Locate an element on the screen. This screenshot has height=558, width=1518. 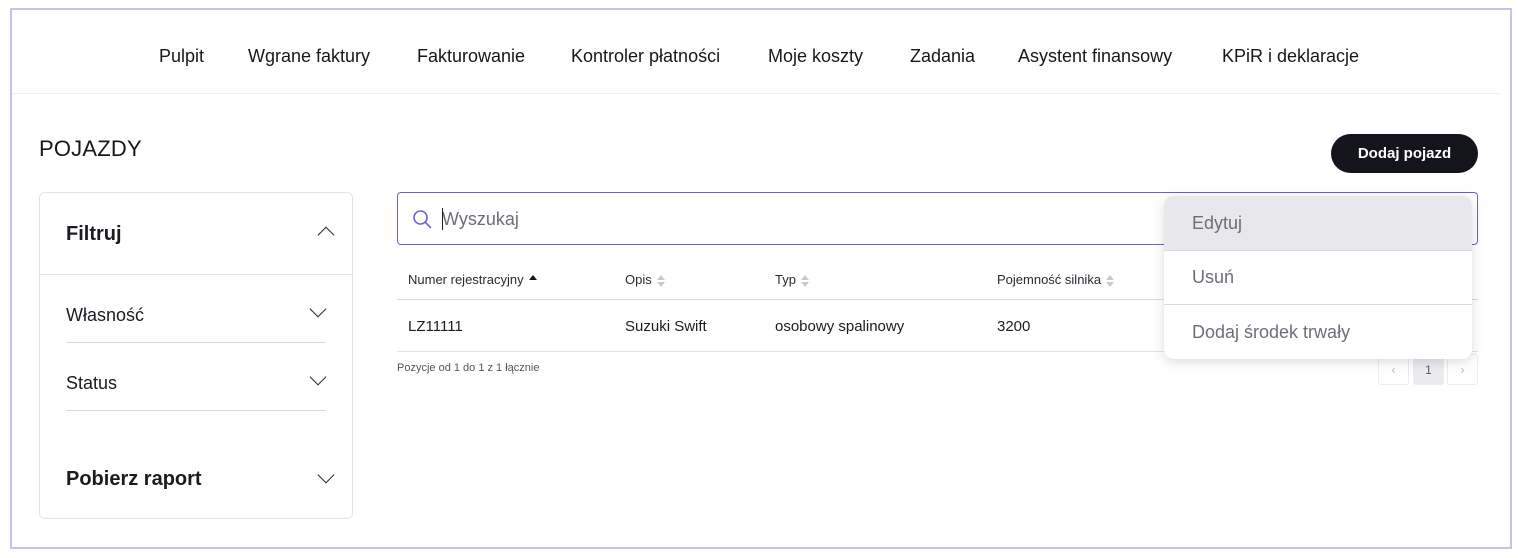
column-header-engine-capacity: Pojemność silnika is located at coordinates (1056, 279).